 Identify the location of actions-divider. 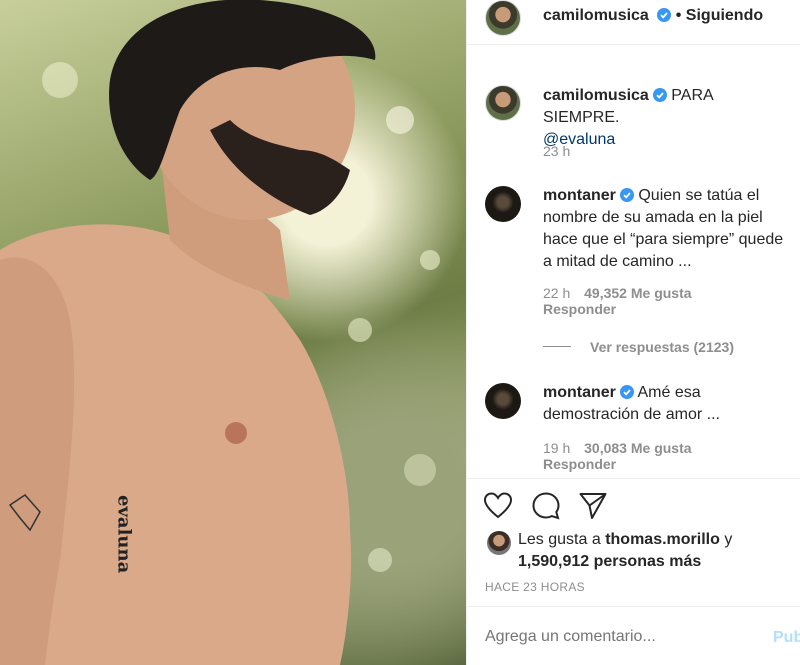
(633, 478).